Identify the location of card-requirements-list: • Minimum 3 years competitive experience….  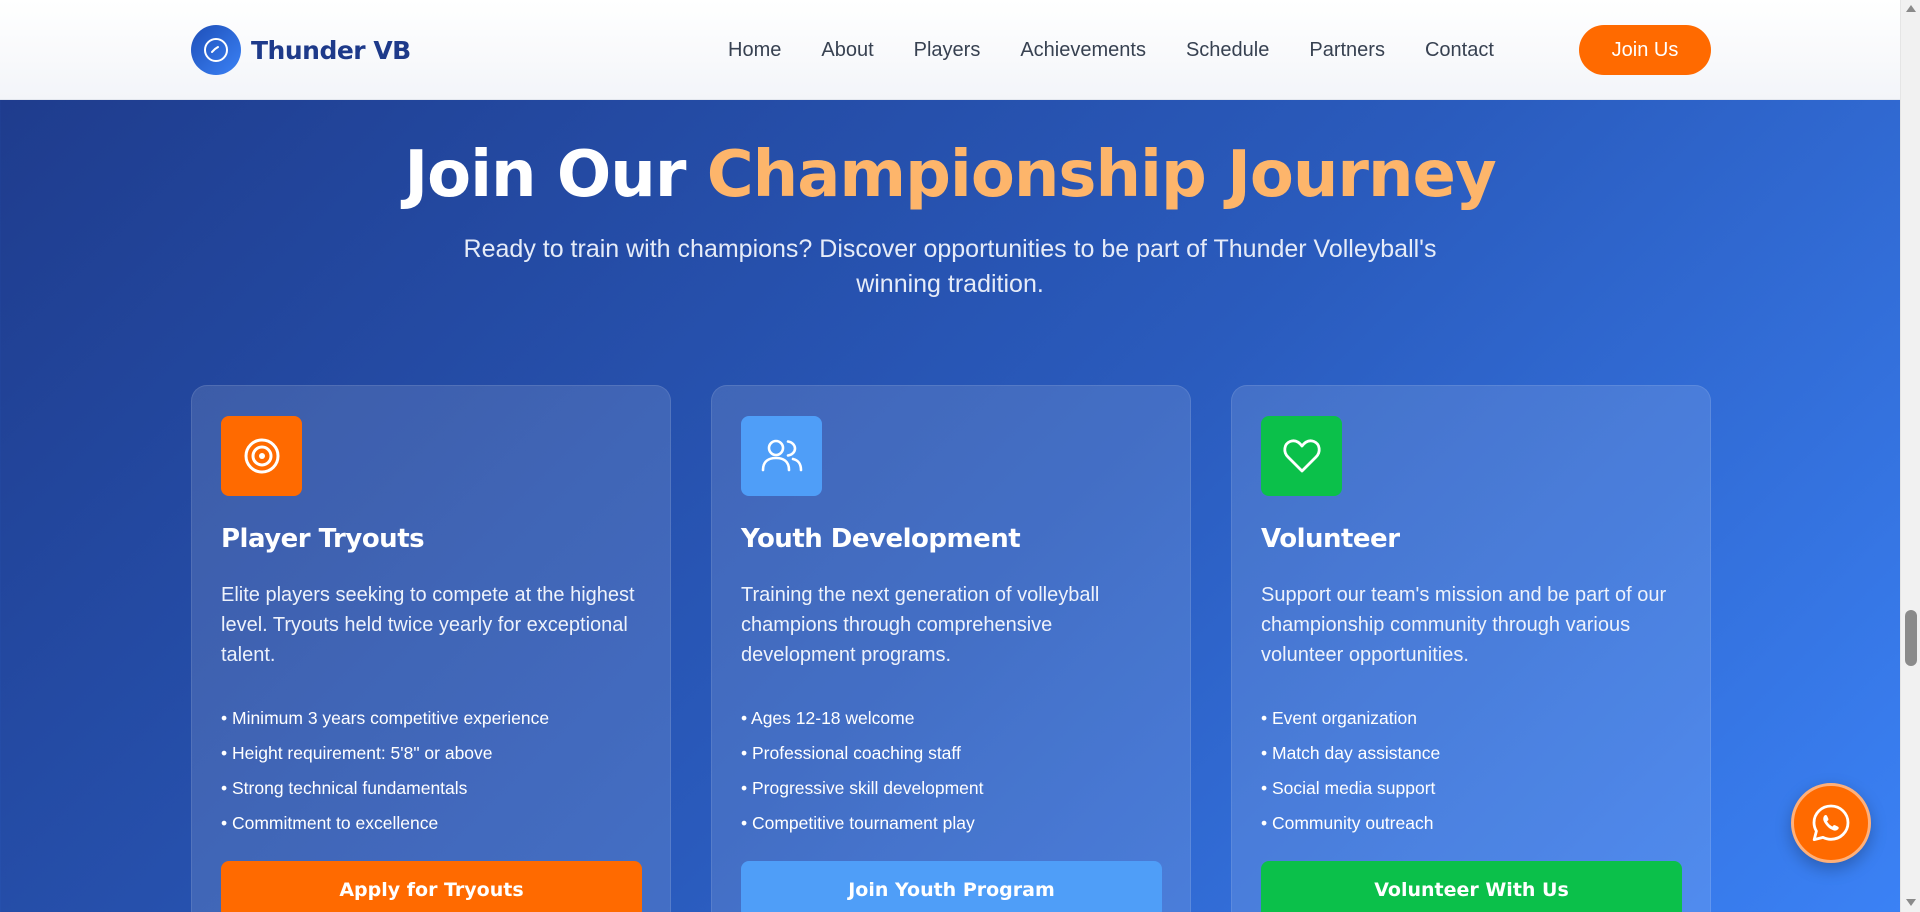
(385, 771).